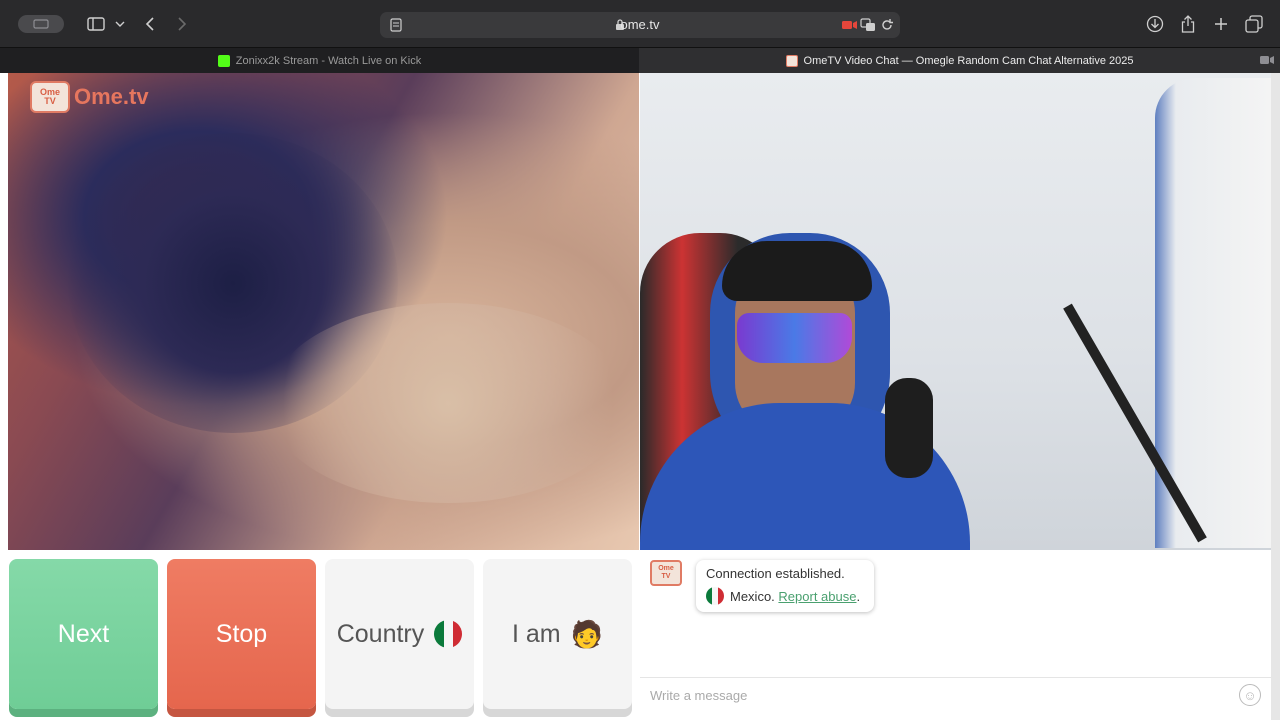  What do you see at coordinates (850, 25) in the screenshot?
I see `camera-recording-icon` at bounding box center [850, 25].